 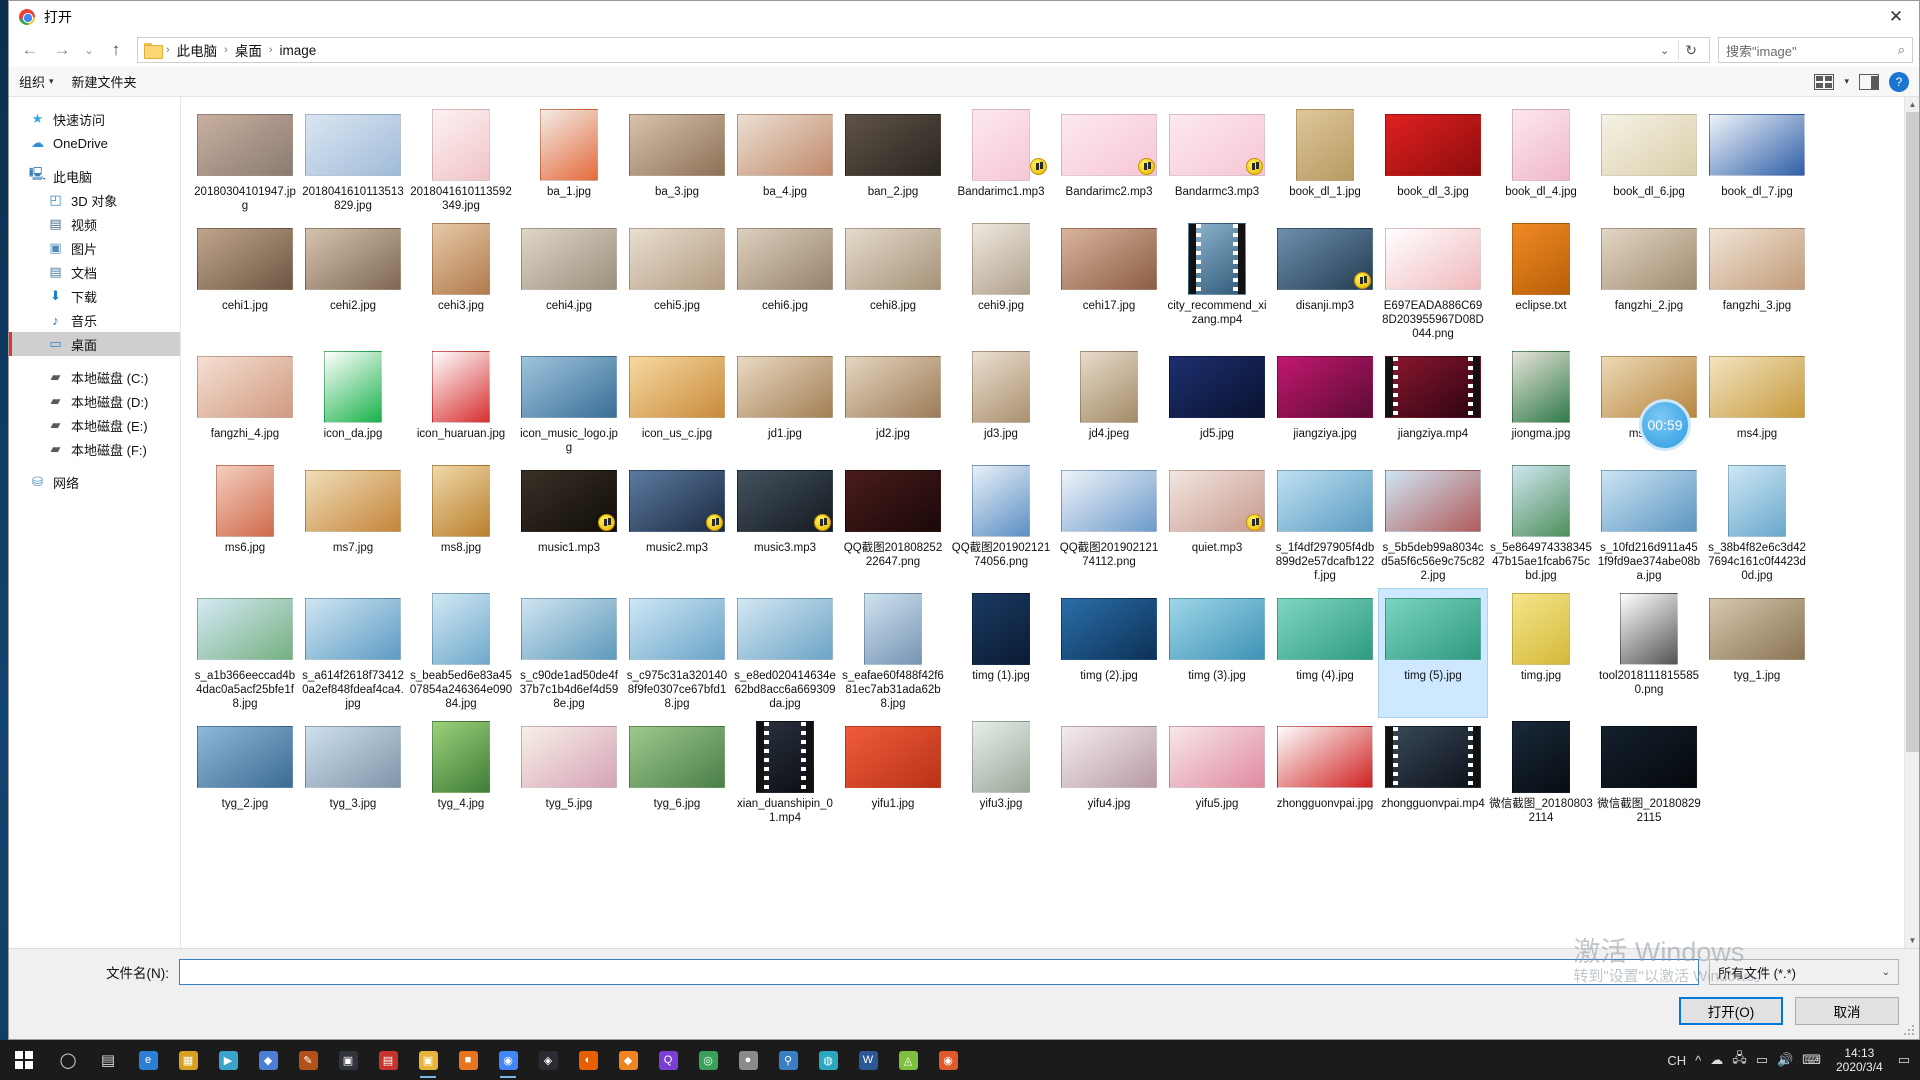 I want to click on file-item: timg (5).jpg, so click(x=1433, y=653).